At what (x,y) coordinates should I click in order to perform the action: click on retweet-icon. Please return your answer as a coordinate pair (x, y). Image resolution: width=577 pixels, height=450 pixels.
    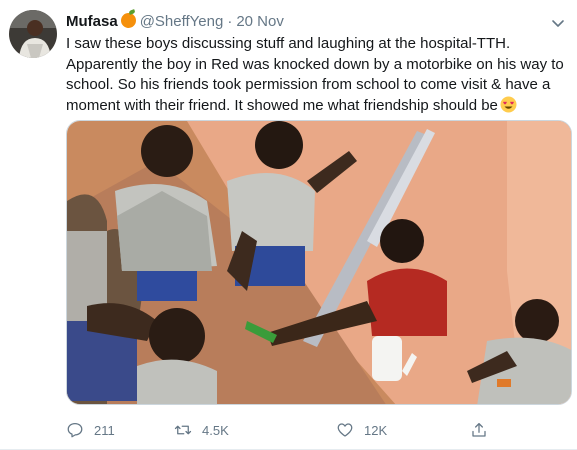
    Looking at the image, I should click on (183, 430).